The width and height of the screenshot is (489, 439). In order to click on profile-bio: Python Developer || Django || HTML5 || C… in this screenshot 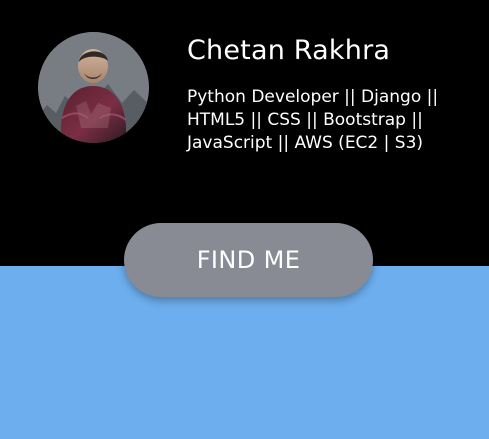, I will do `click(313, 120)`.